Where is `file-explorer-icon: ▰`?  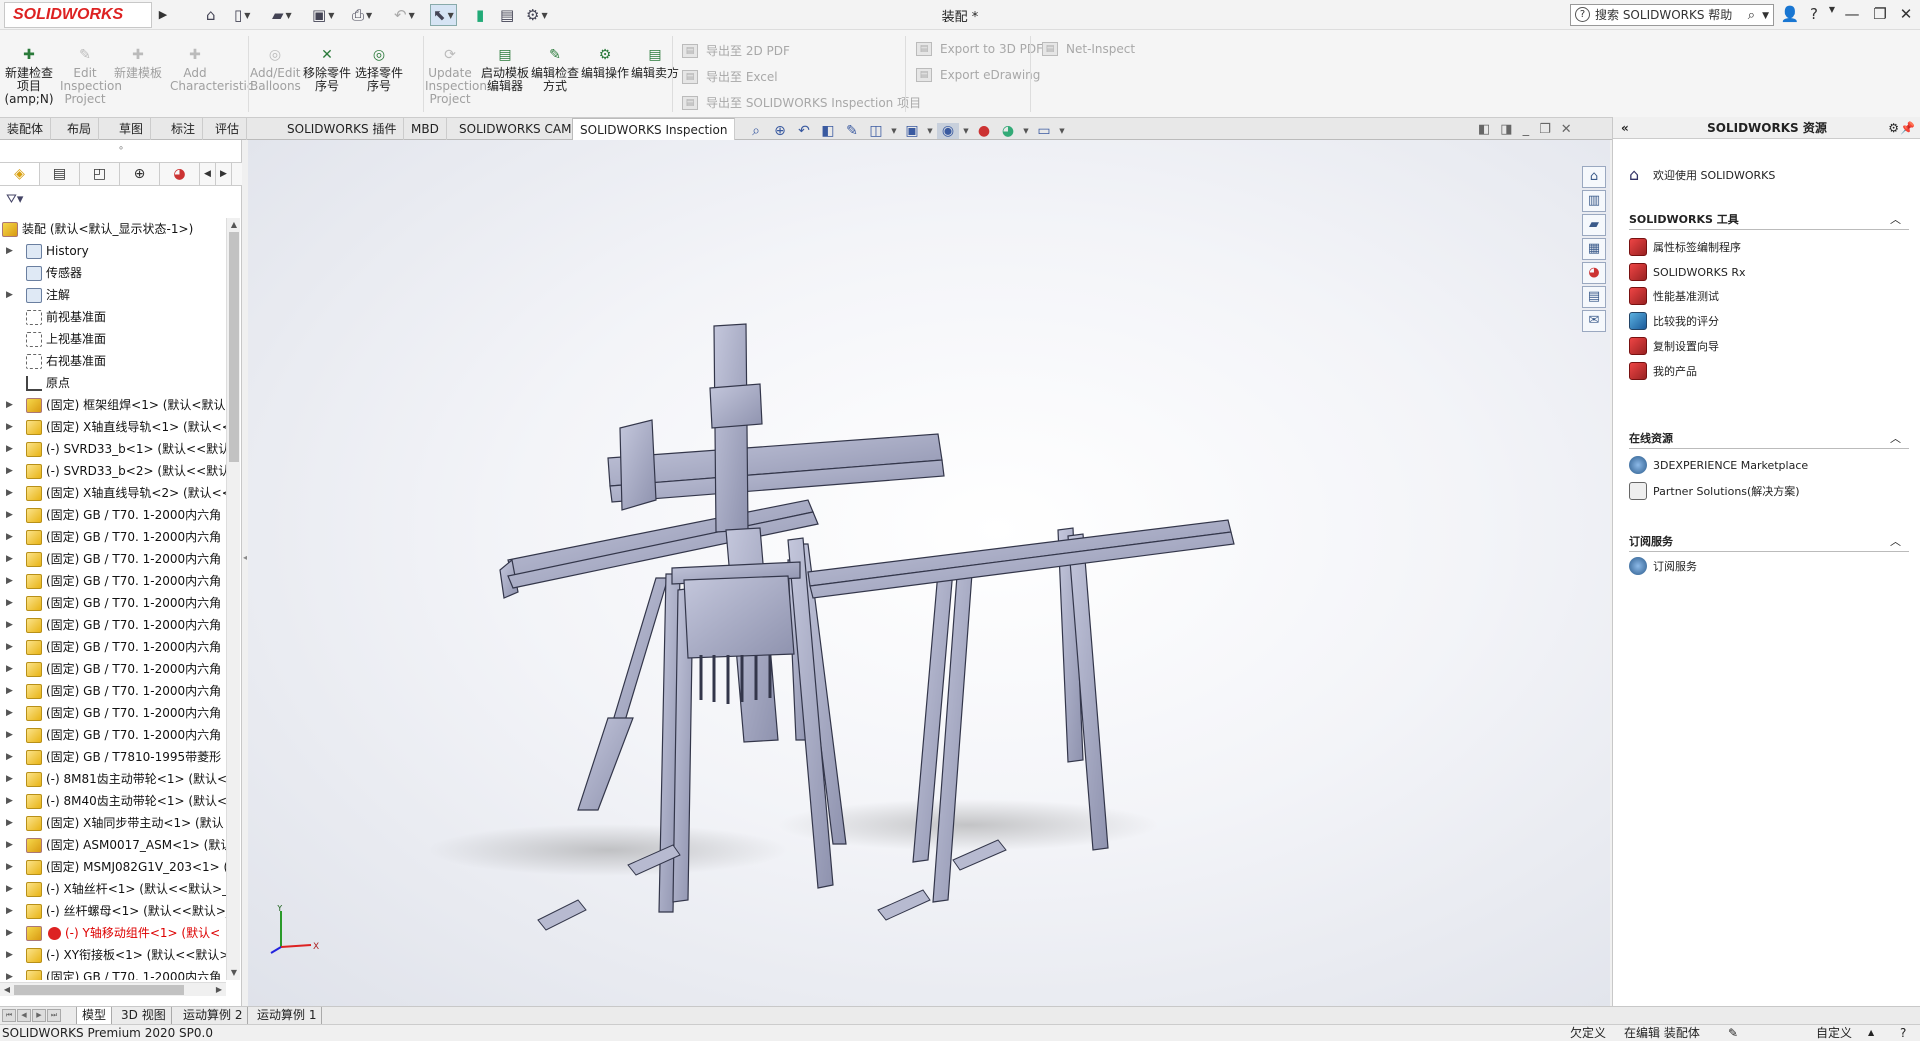 file-explorer-icon: ▰ is located at coordinates (1594, 225).